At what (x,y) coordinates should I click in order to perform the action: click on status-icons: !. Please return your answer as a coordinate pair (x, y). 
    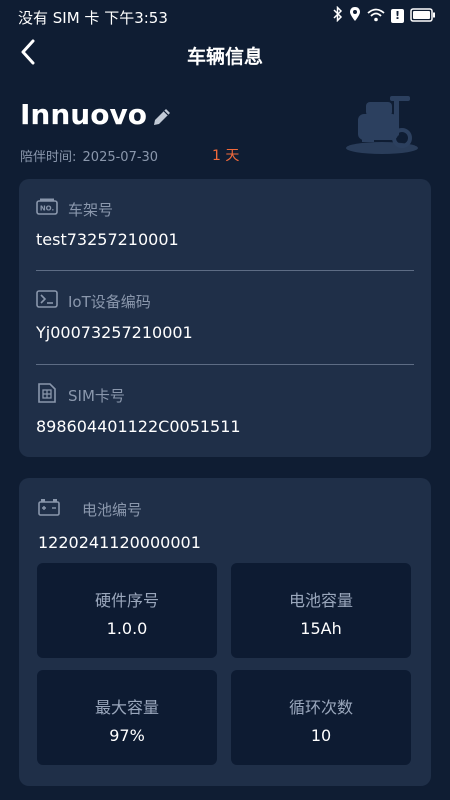
    Looking at the image, I should click on (384, 15).